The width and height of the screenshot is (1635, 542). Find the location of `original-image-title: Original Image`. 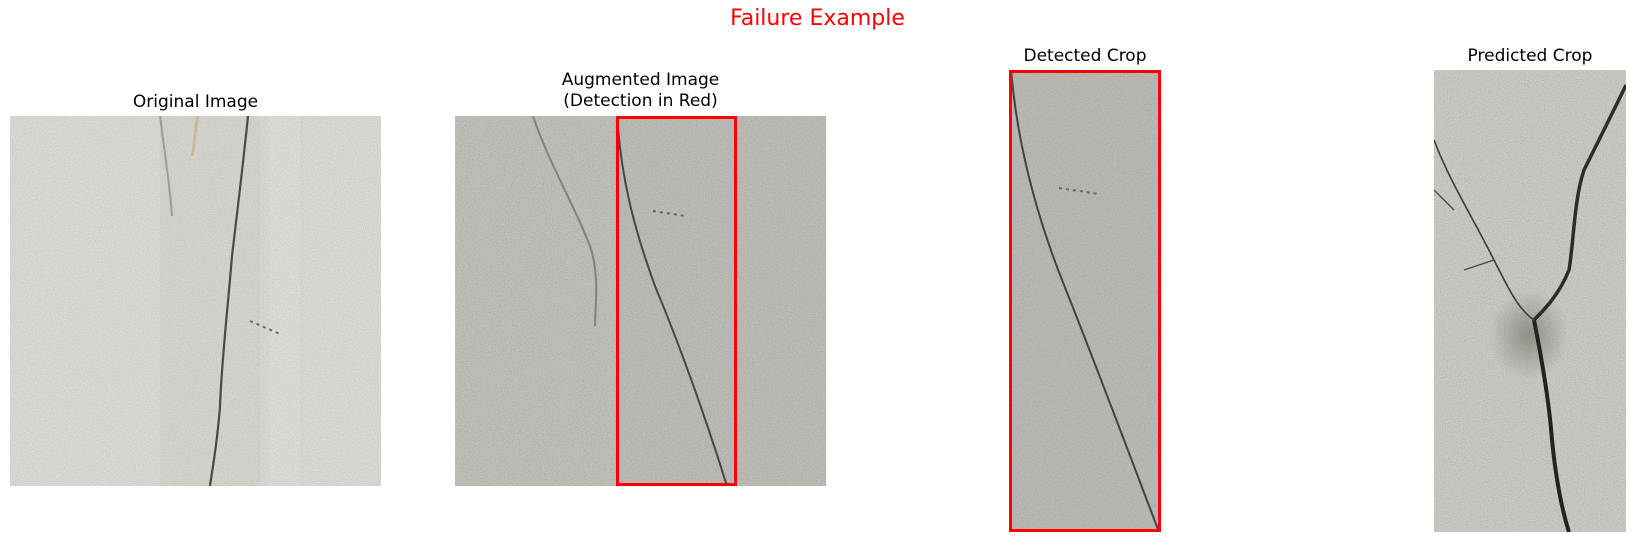

original-image-title: Original Image is located at coordinates (195, 102).